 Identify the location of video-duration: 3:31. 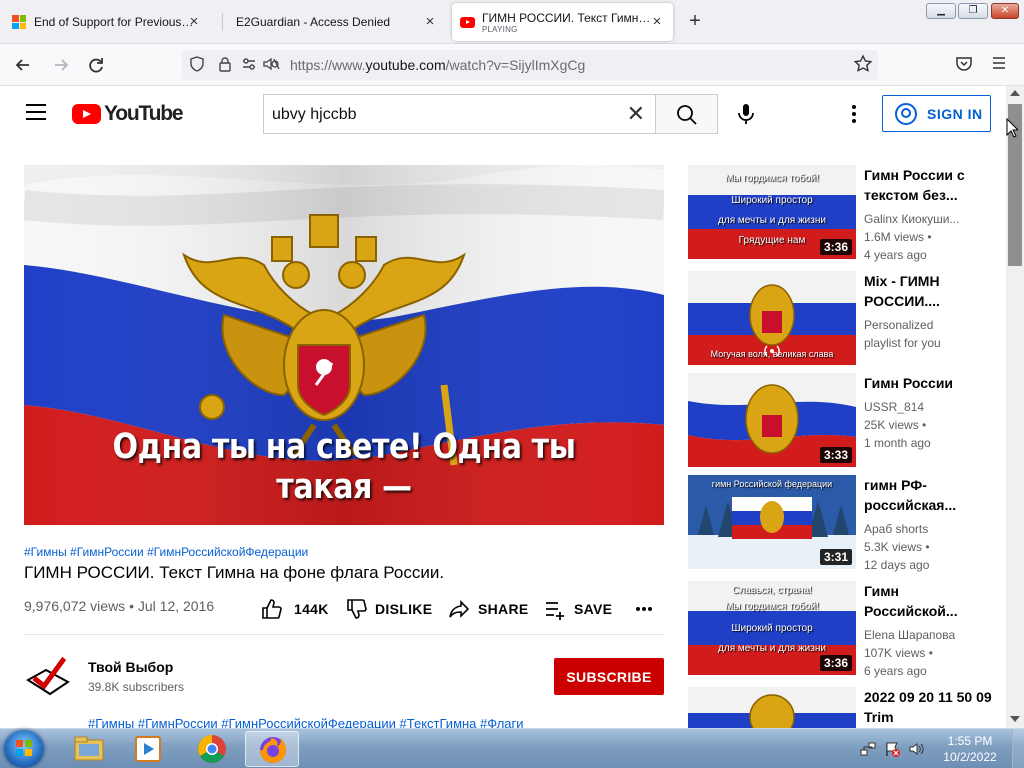
(835, 557).